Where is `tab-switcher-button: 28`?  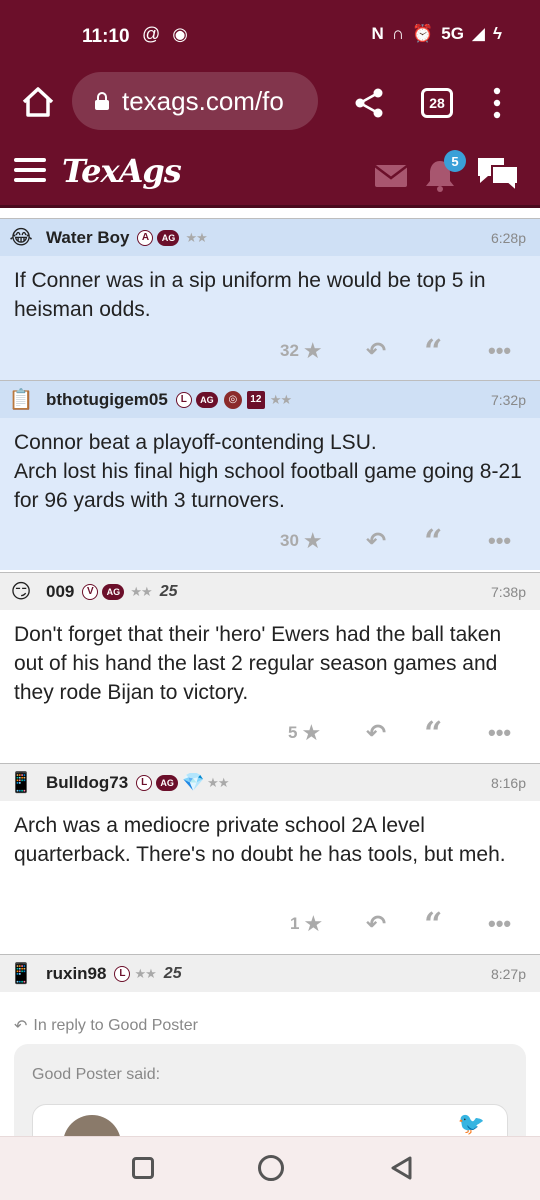
tab-switcher-button: 28 is located at coordinates (437, 103).